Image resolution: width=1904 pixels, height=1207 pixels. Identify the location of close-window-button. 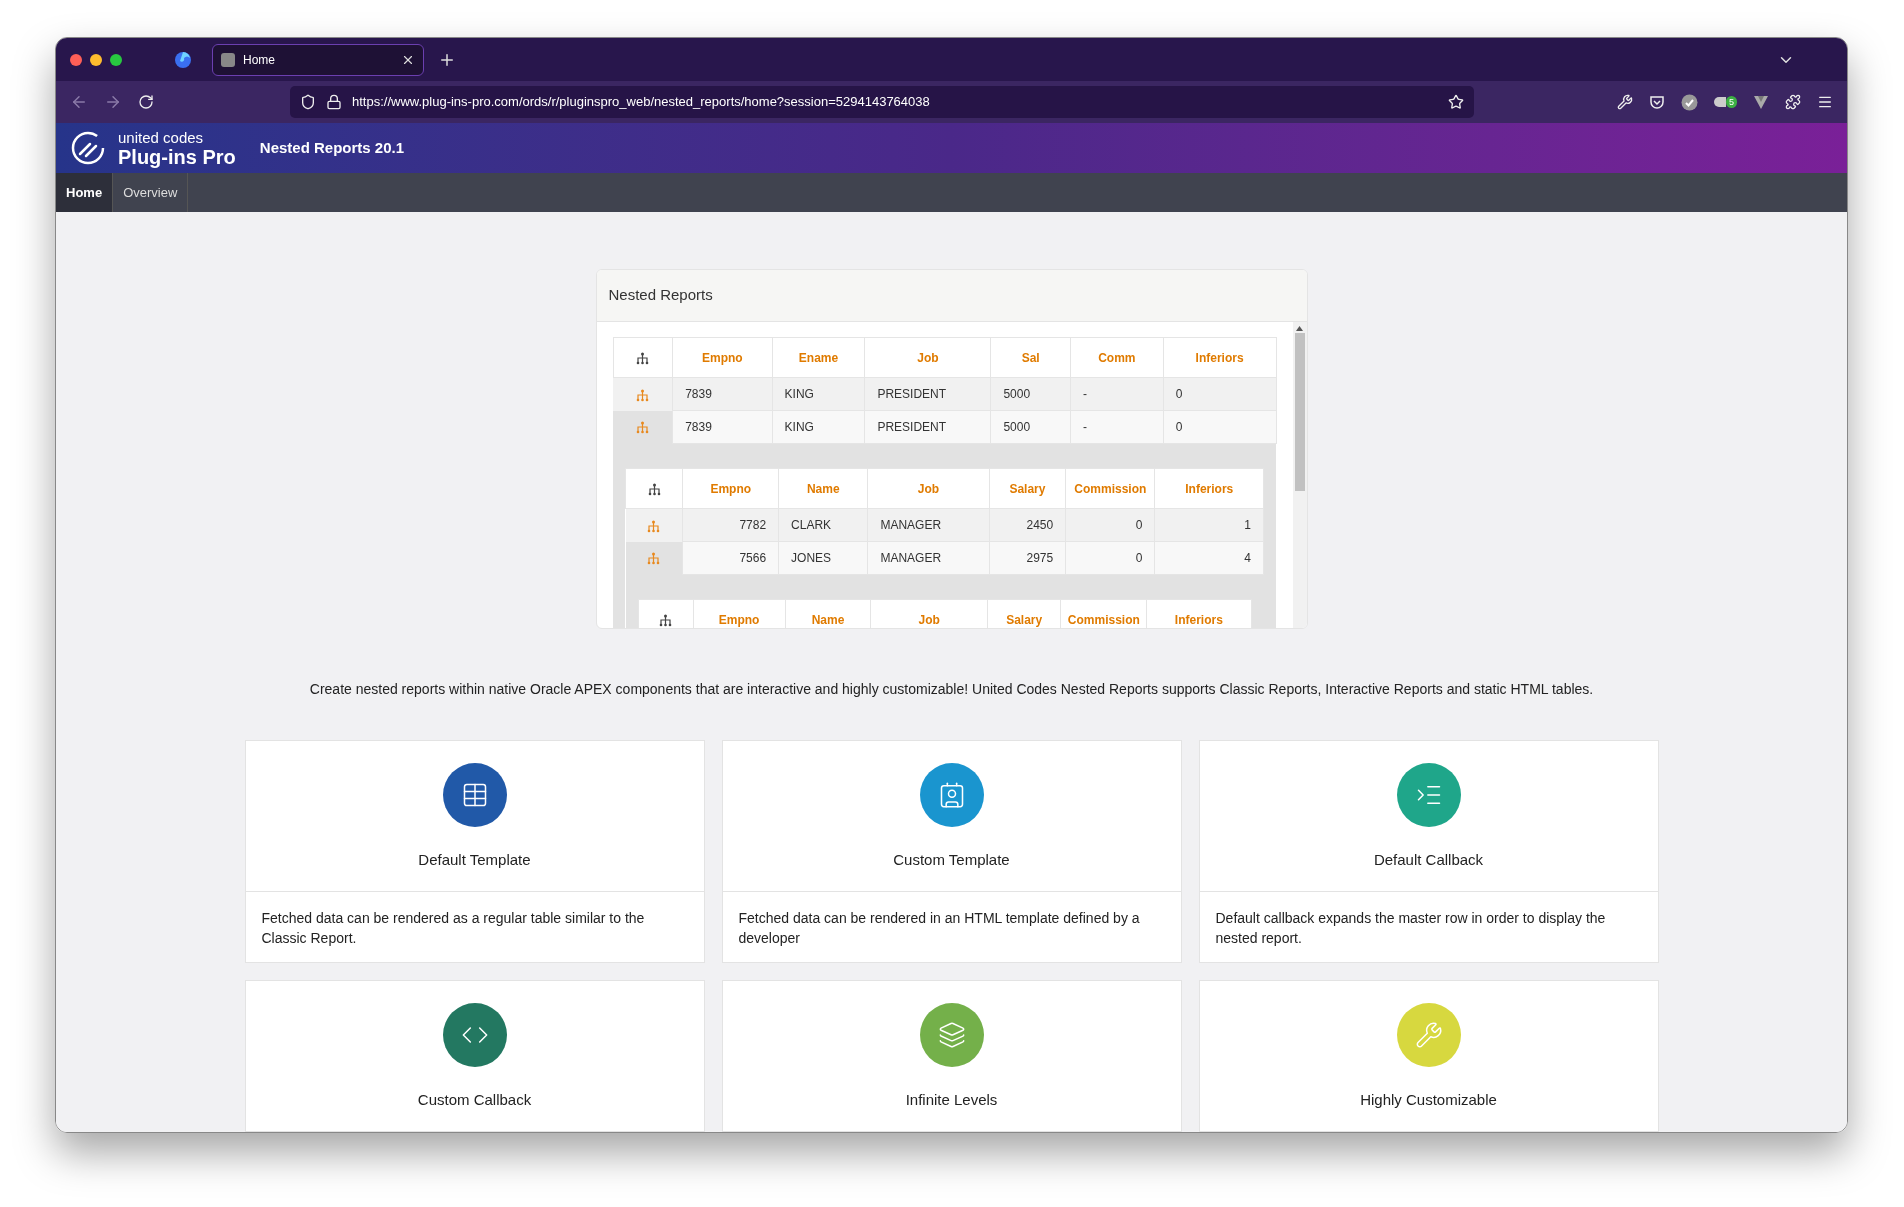
(76, 59).